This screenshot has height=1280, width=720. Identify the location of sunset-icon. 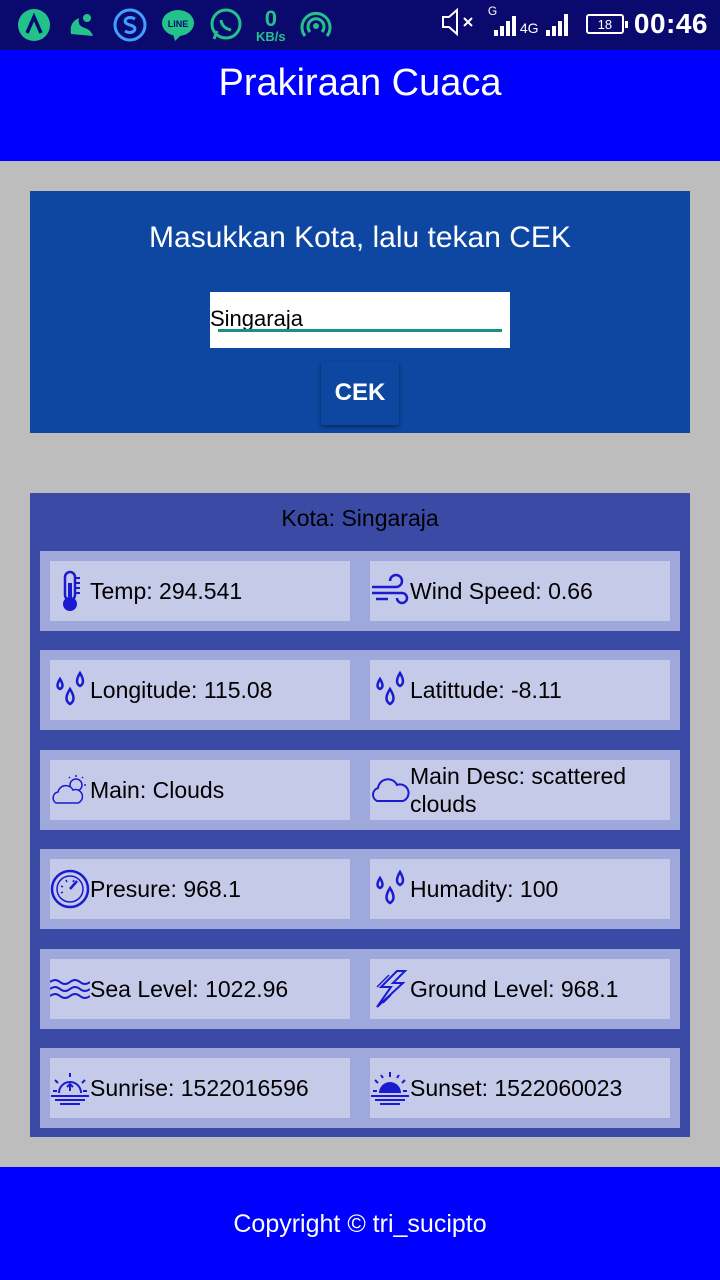
(390, 1088).